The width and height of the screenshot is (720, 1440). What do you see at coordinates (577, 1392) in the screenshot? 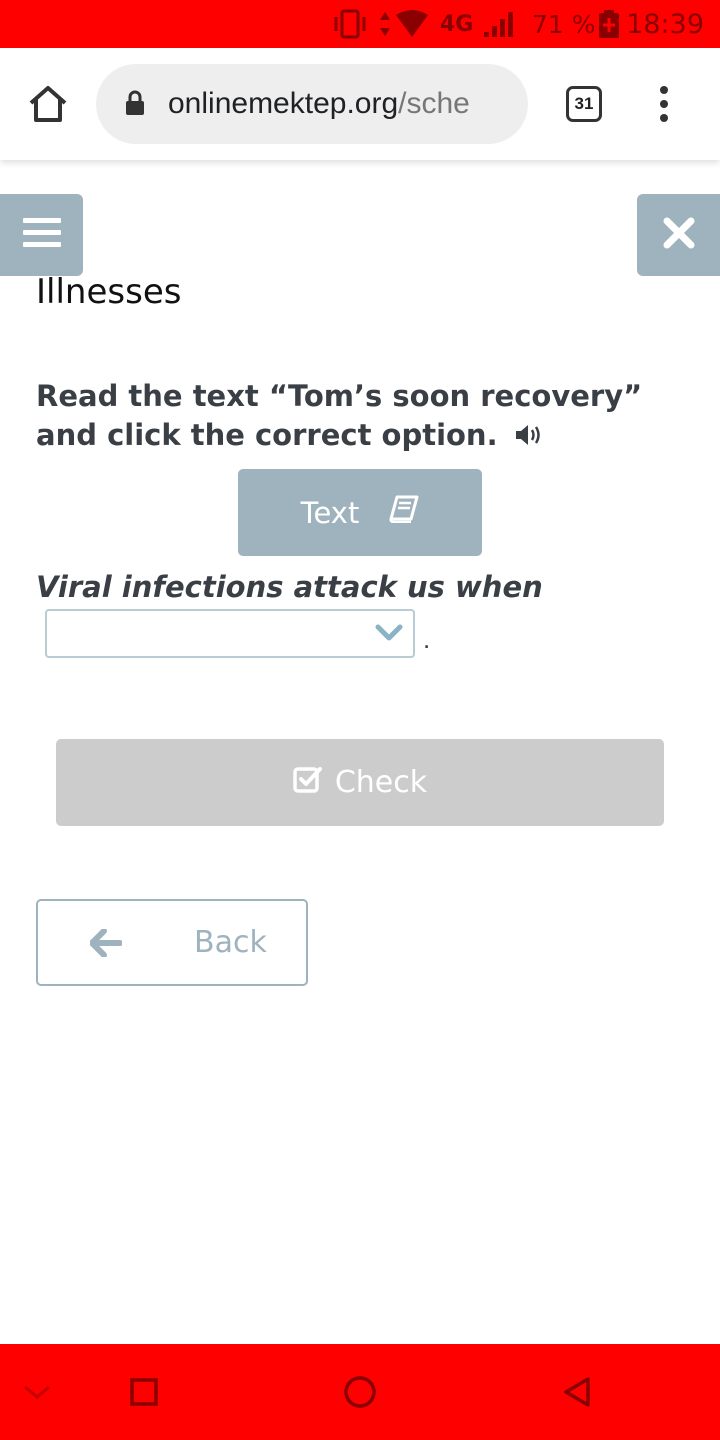
I see `back-triangle-icon` at bounding box center [577, 1392].